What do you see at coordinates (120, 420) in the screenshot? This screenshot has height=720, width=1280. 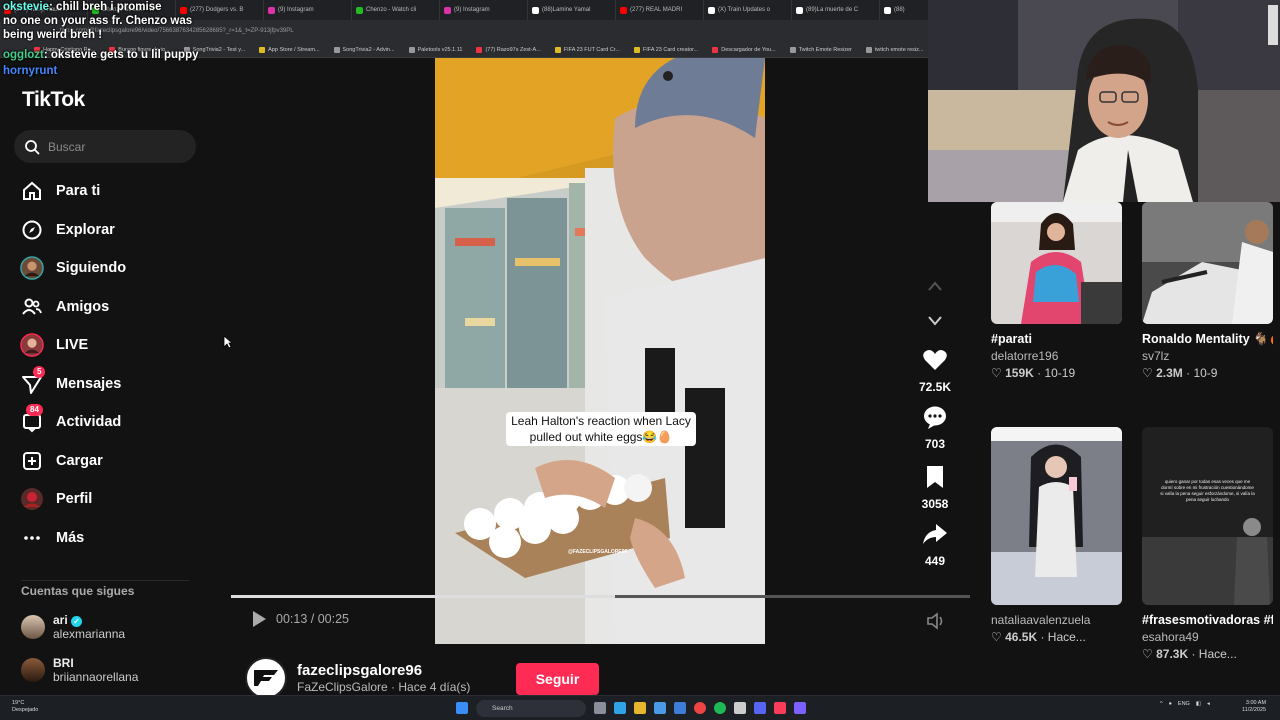 I see `nav-item-actividad: 84 Actividad` at bounding box center [120, 420].